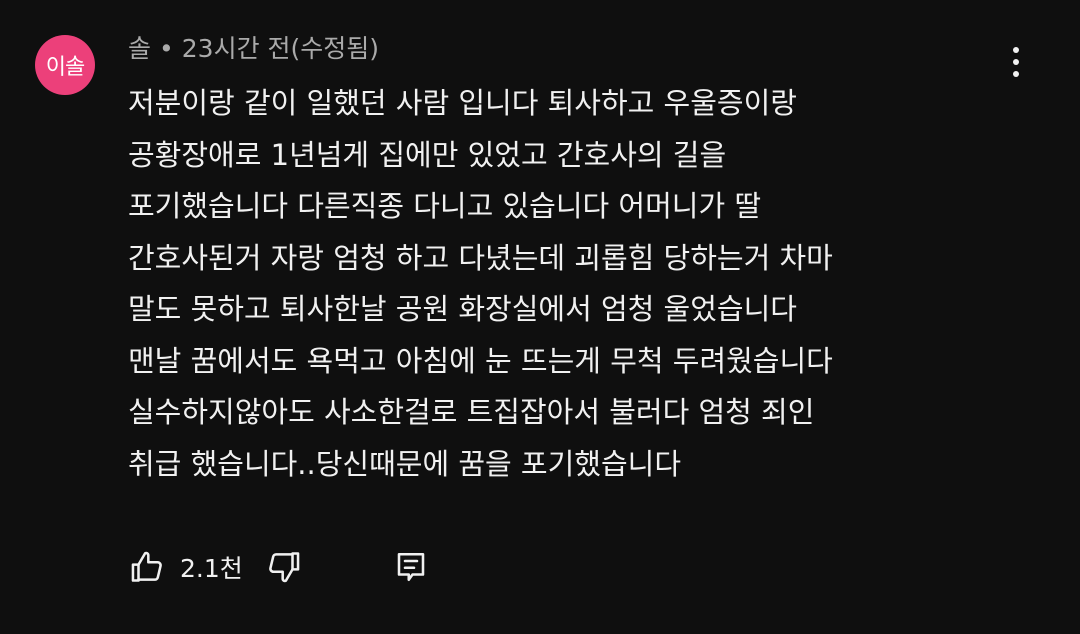 The height and width of the screenshot is (634, 1080). I want to click on thumbs-down-icon, so click(284, 567).